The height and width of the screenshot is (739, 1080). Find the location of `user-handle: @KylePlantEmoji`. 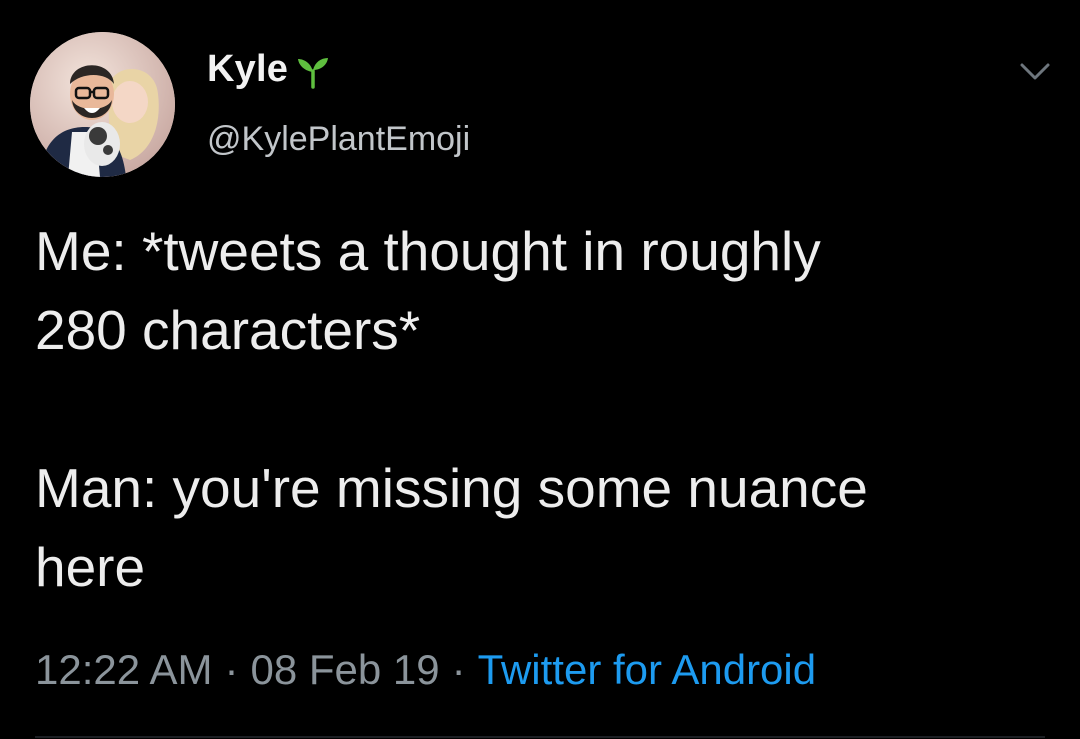

user-handle: @KylePlantEmoji is located at coordinates (338, 139).